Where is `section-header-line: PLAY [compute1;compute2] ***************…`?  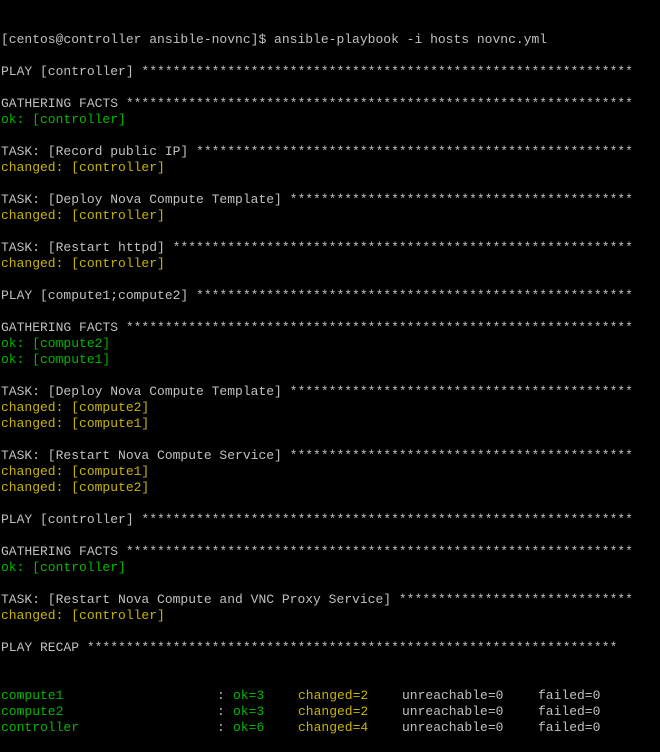 section-header-line: PLAY [compute1;compute2] ***************… is located at coordinates (317, 295).